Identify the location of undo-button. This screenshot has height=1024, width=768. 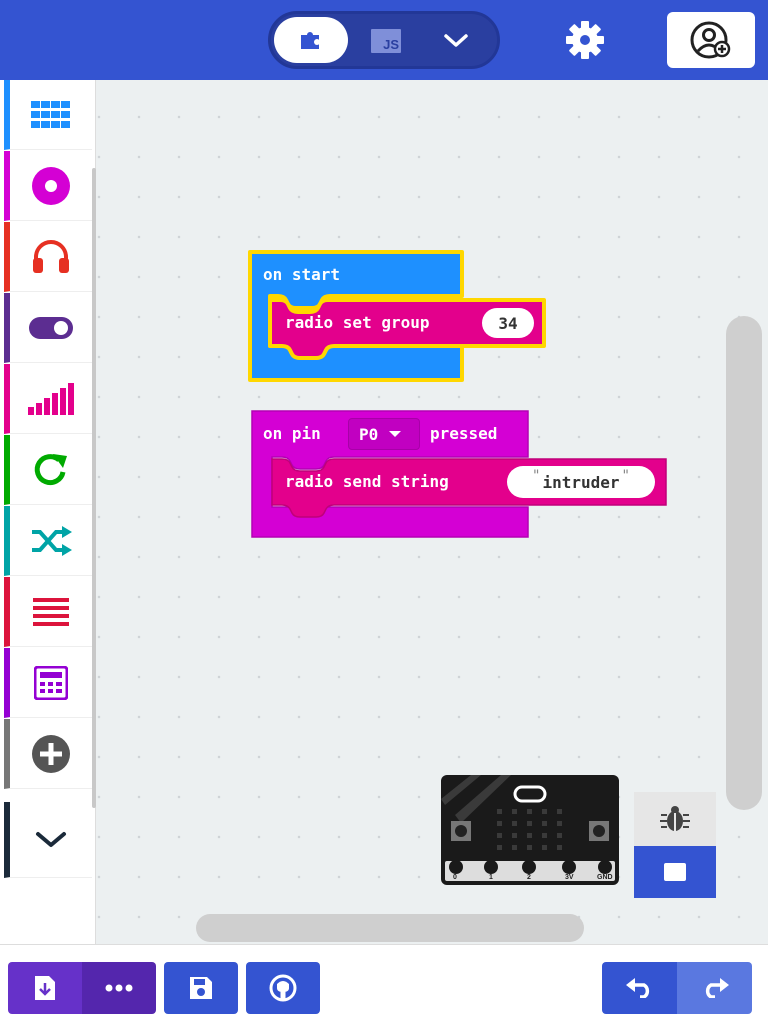
(639, 988).